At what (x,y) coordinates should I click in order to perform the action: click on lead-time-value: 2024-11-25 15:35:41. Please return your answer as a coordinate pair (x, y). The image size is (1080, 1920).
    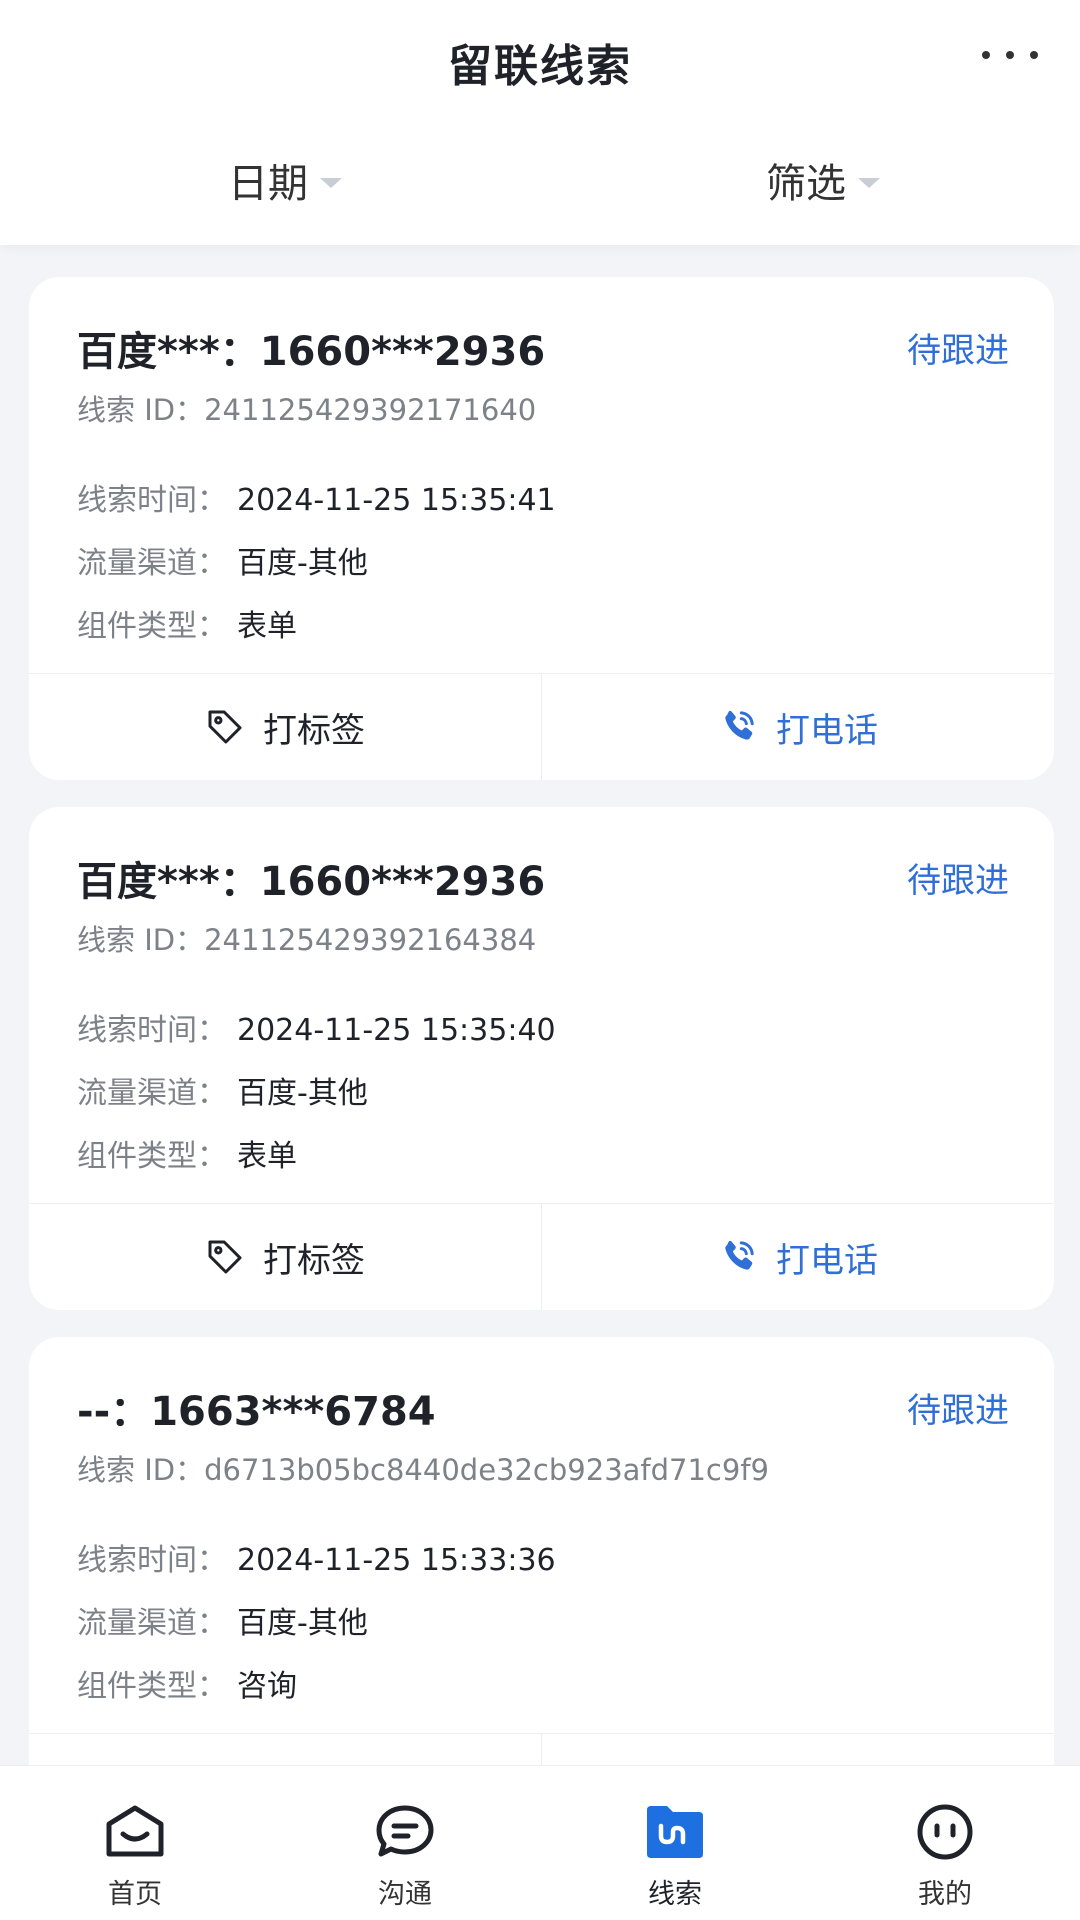
    Looking at the image, I should click on (396, 500).